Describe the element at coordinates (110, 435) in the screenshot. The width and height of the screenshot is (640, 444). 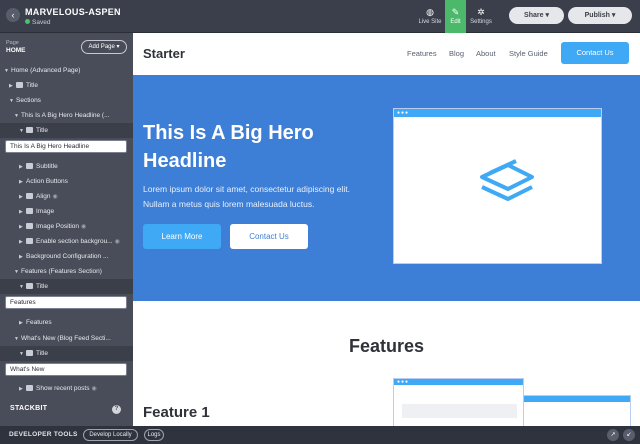
I see `develop-locally-button: Develop Locally` at that location.